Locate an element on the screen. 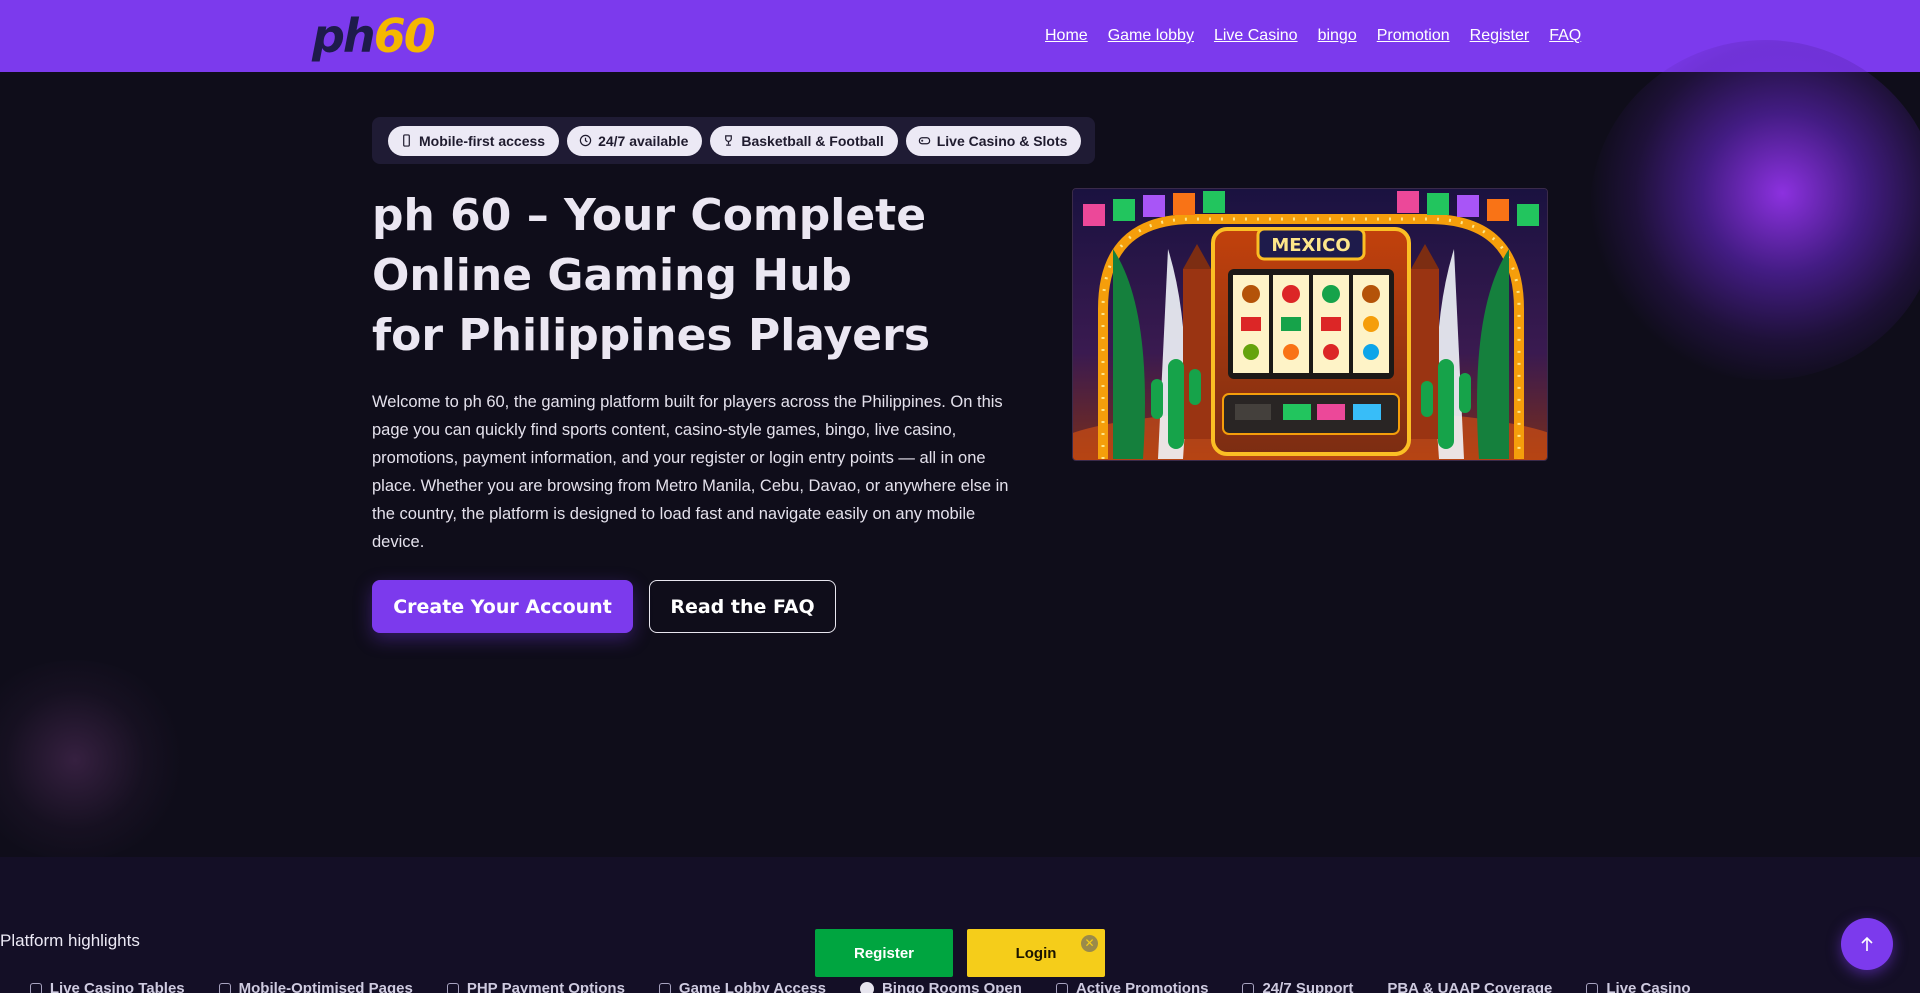 Image resolution: width=1920 pixels, height=993 pixels. hero-slot-machine-image: MEXICO is located at coordinates (1310, 324).